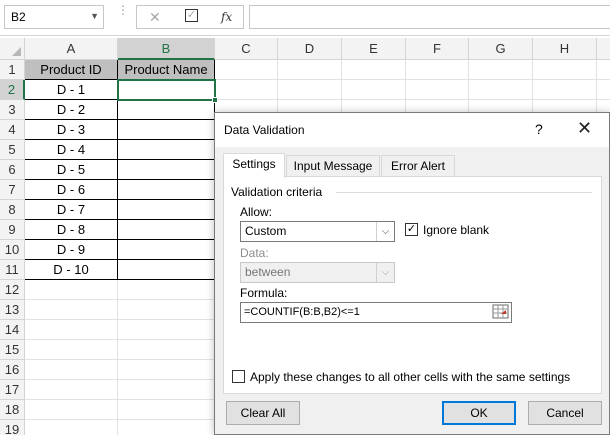 This screenshot has width=610, height=435. Describe the element at coordinates (464, 192) in the screenshot. I see `group-divider` at that location.